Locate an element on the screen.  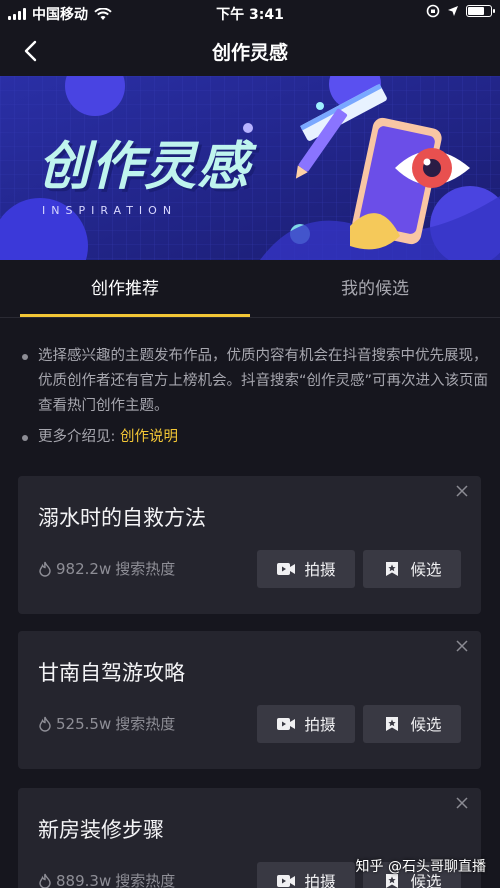
topic-title: 溺水时的自救方法 is located at coordinates (122, 518).